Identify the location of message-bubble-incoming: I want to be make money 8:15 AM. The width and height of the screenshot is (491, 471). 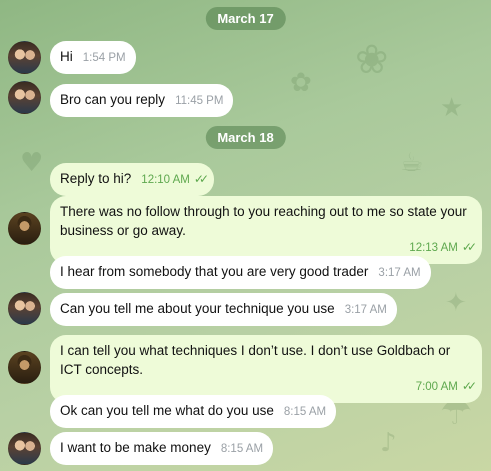
(162, 448).